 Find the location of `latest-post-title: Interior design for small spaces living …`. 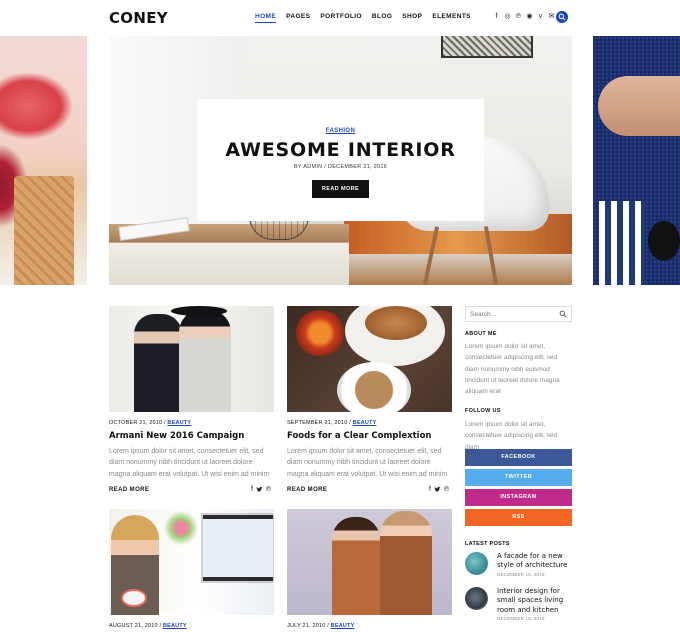

latest-post-title: Interior design for small spaces living … is located at coordinates (533, 601).